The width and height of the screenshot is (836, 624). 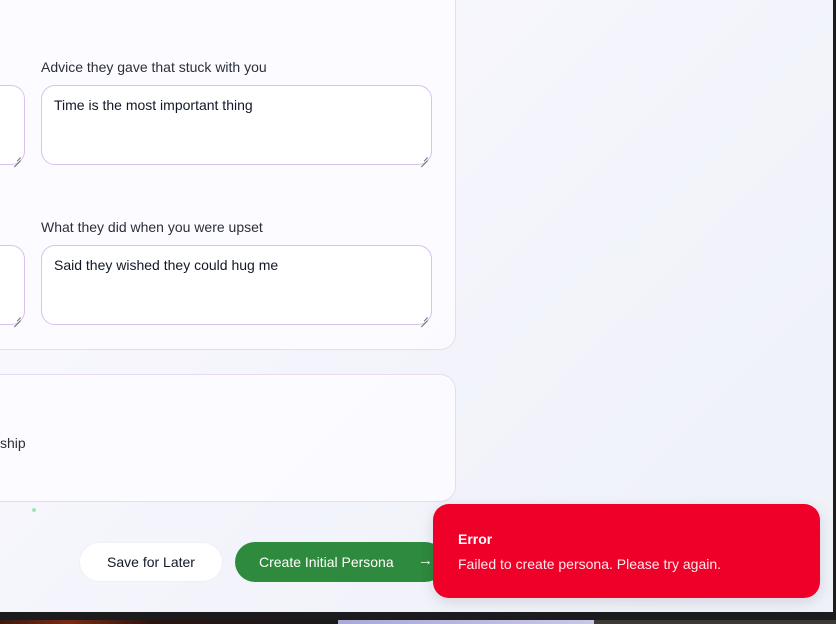 I want to click on upset-value: Said they wished they could hug me, so click(x=166, y=265).